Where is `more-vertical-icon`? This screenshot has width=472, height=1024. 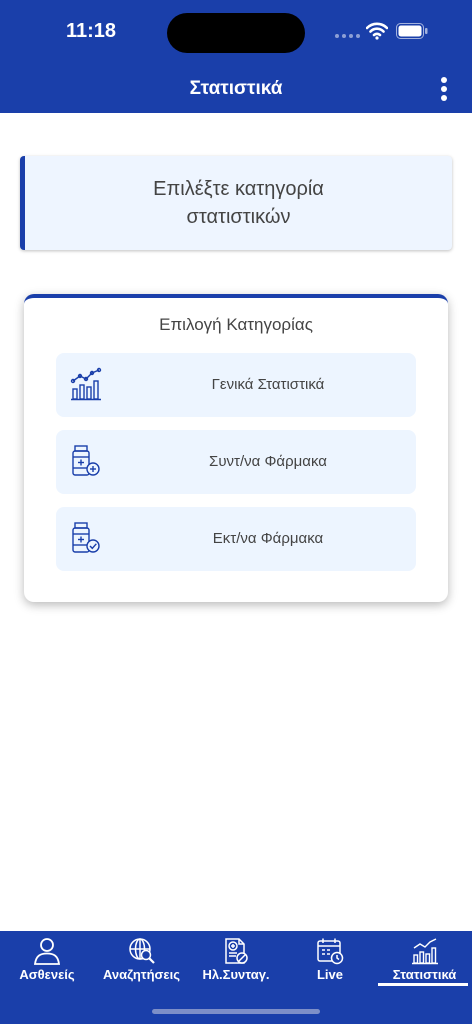
more-vertical-icon is located at coordinates (444, 89).